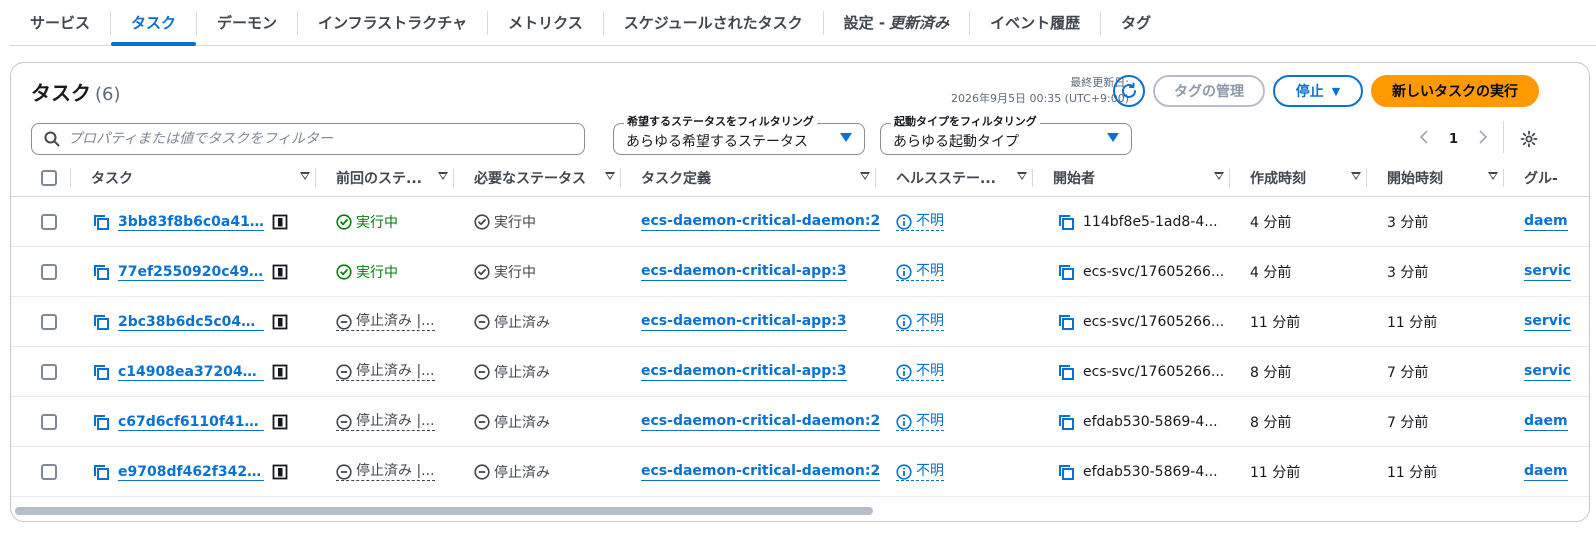 Image resolution: width=1596 pixels, height=540 pixels. What do you see at coordinates (1006, 134) in the screenshot?
I see `launch-type-filter: 起動タイプをフィルタリング あらゆる起動タイプ` at bounding box center [1006, 134].